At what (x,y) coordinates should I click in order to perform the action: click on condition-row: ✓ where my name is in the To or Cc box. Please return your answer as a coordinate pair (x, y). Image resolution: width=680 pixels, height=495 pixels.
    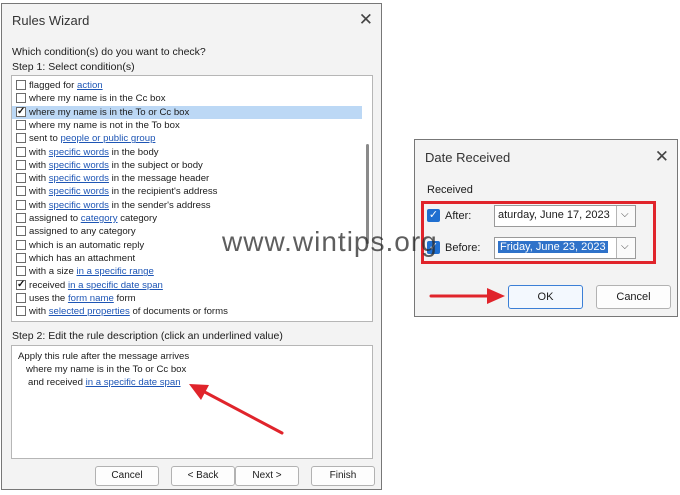
    Looking at the image, I should click on (187, 112).